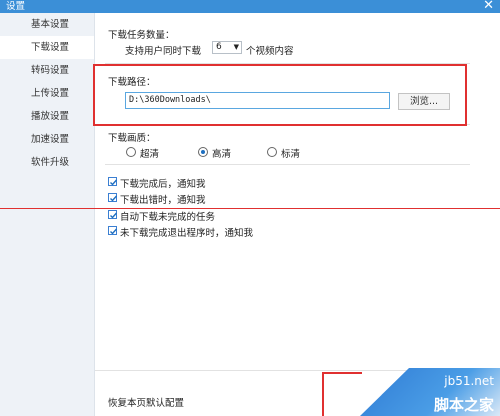  I want to click on quality-label-high: 高清, so click(222, 154).